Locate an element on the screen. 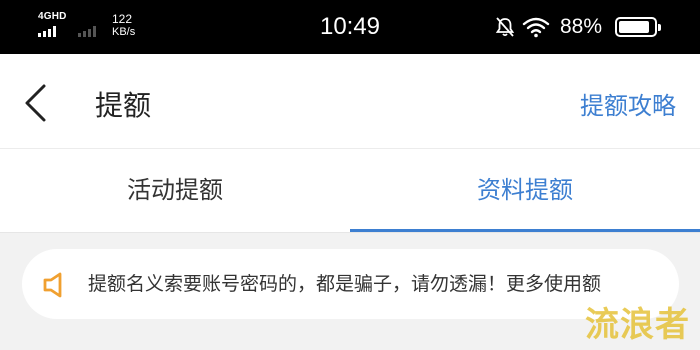 This screenshot has height=350, width=700. battery-level-fill is located at coordinates (634, 27).